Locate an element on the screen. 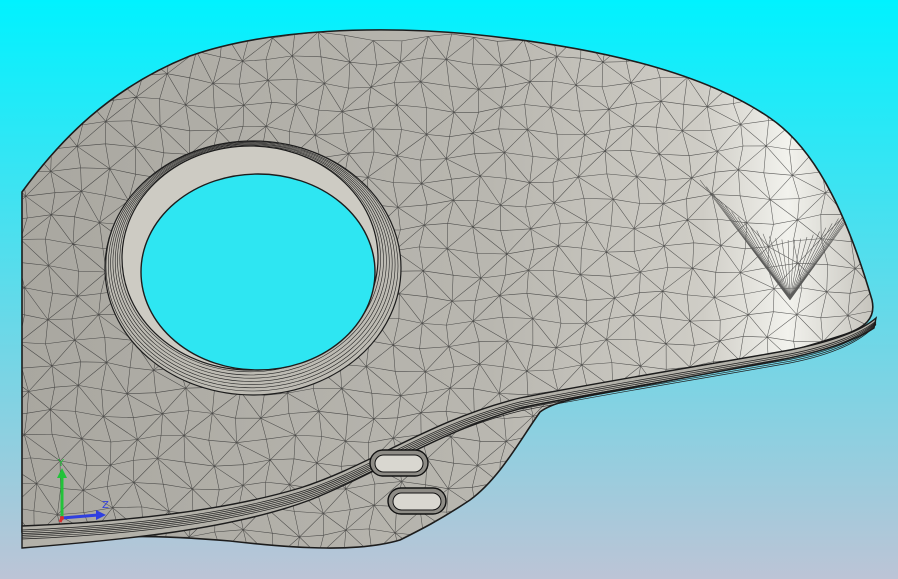 Image resolution: width=898 pixels, height=579 pixels. vent-slot-upper is located at coordinates (399, 463).